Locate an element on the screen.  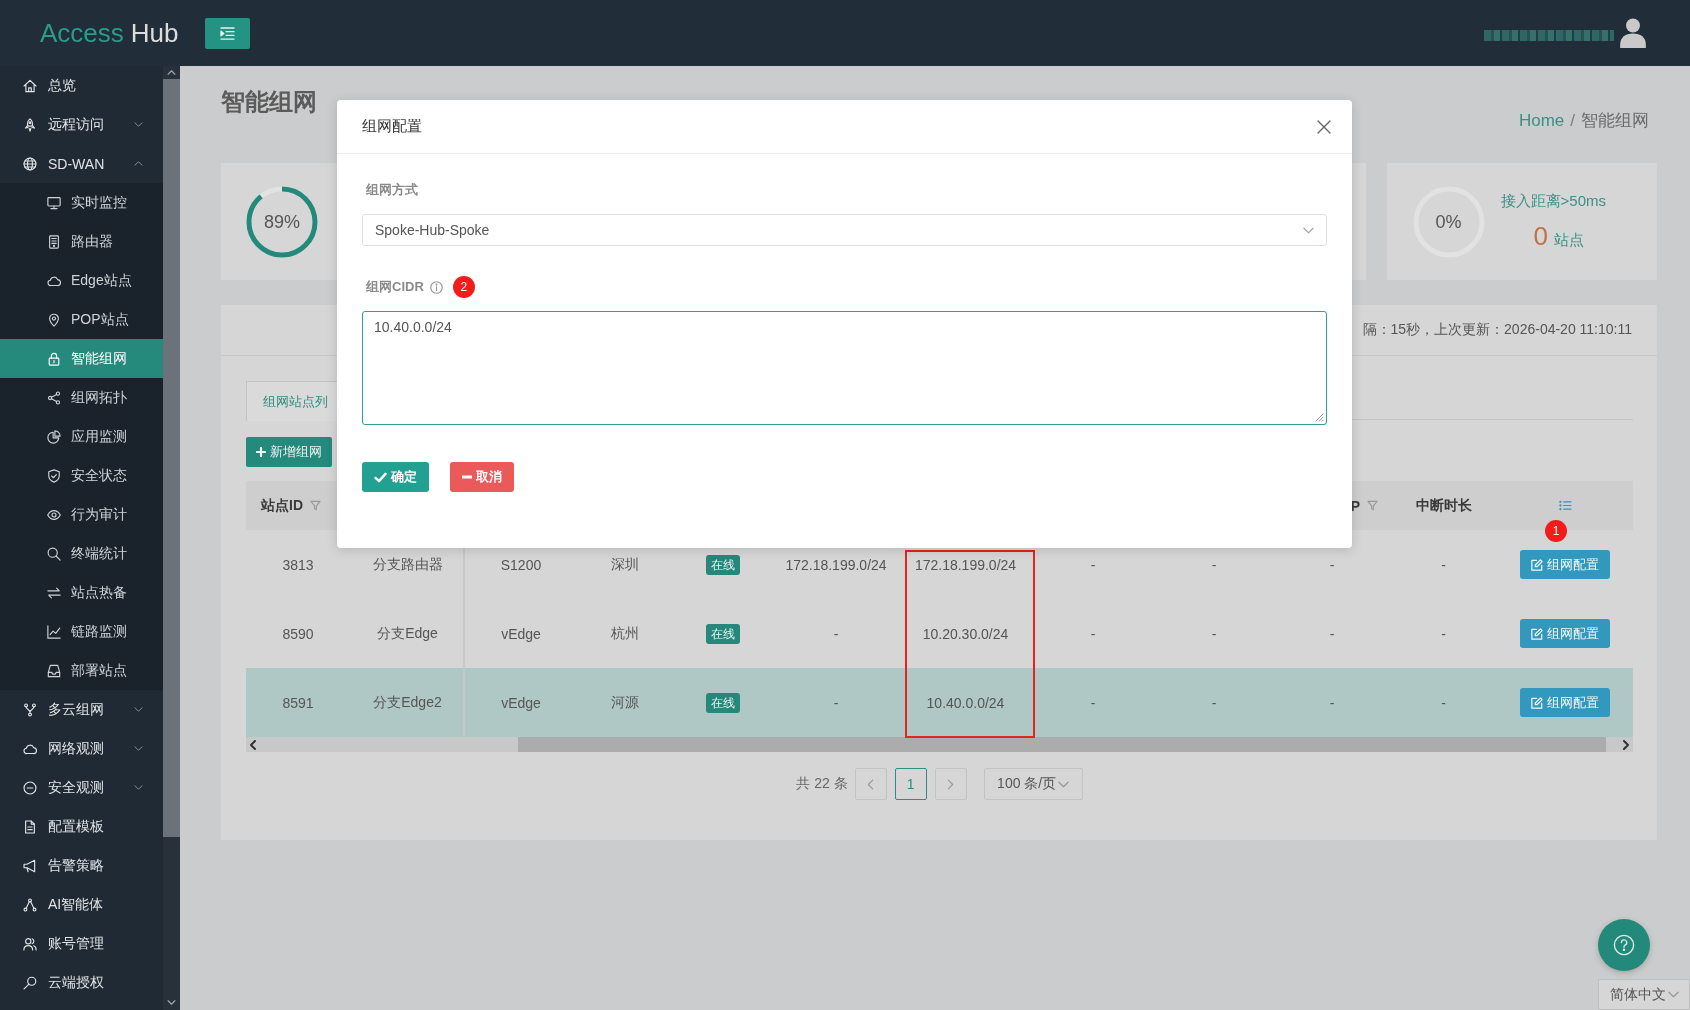
table-cell-text: 10.40.0.0/24 is located at coordinates (965, 703).